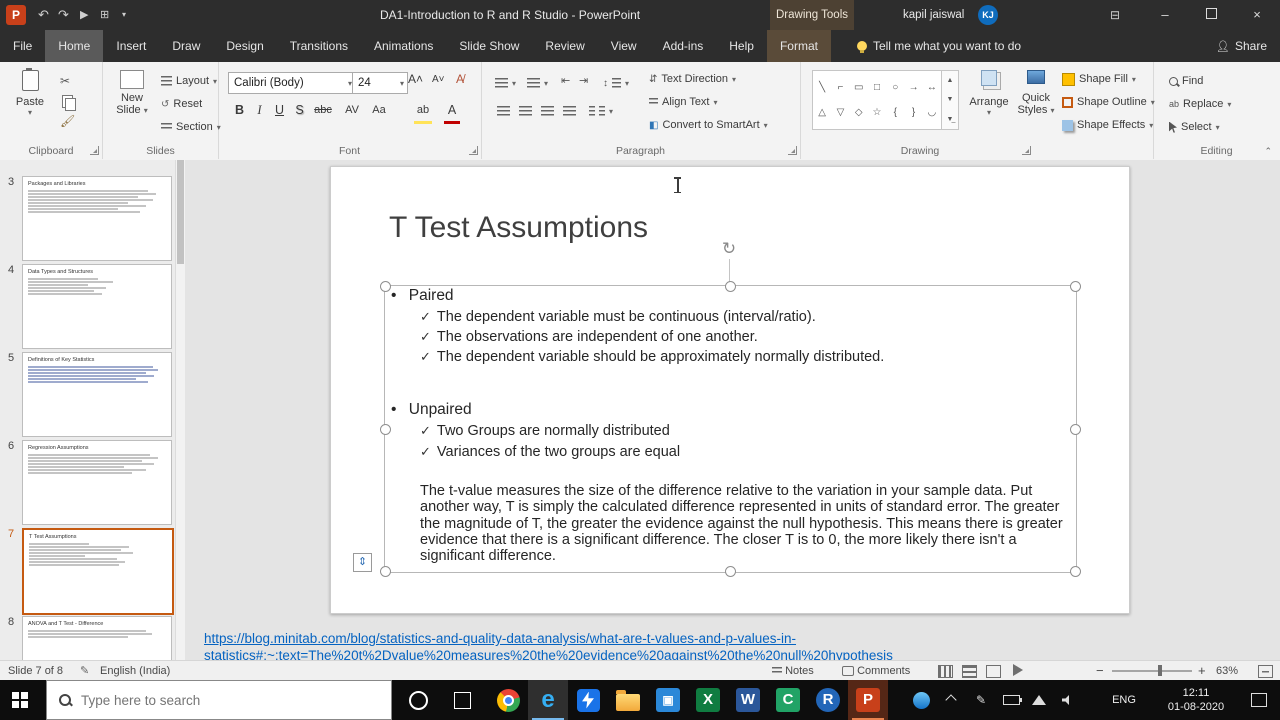 The image size is (1280, 720). Describe the element at coordinates (94, 150) in the screenshot. I see `clipboard-dialog-launcher` at that location.